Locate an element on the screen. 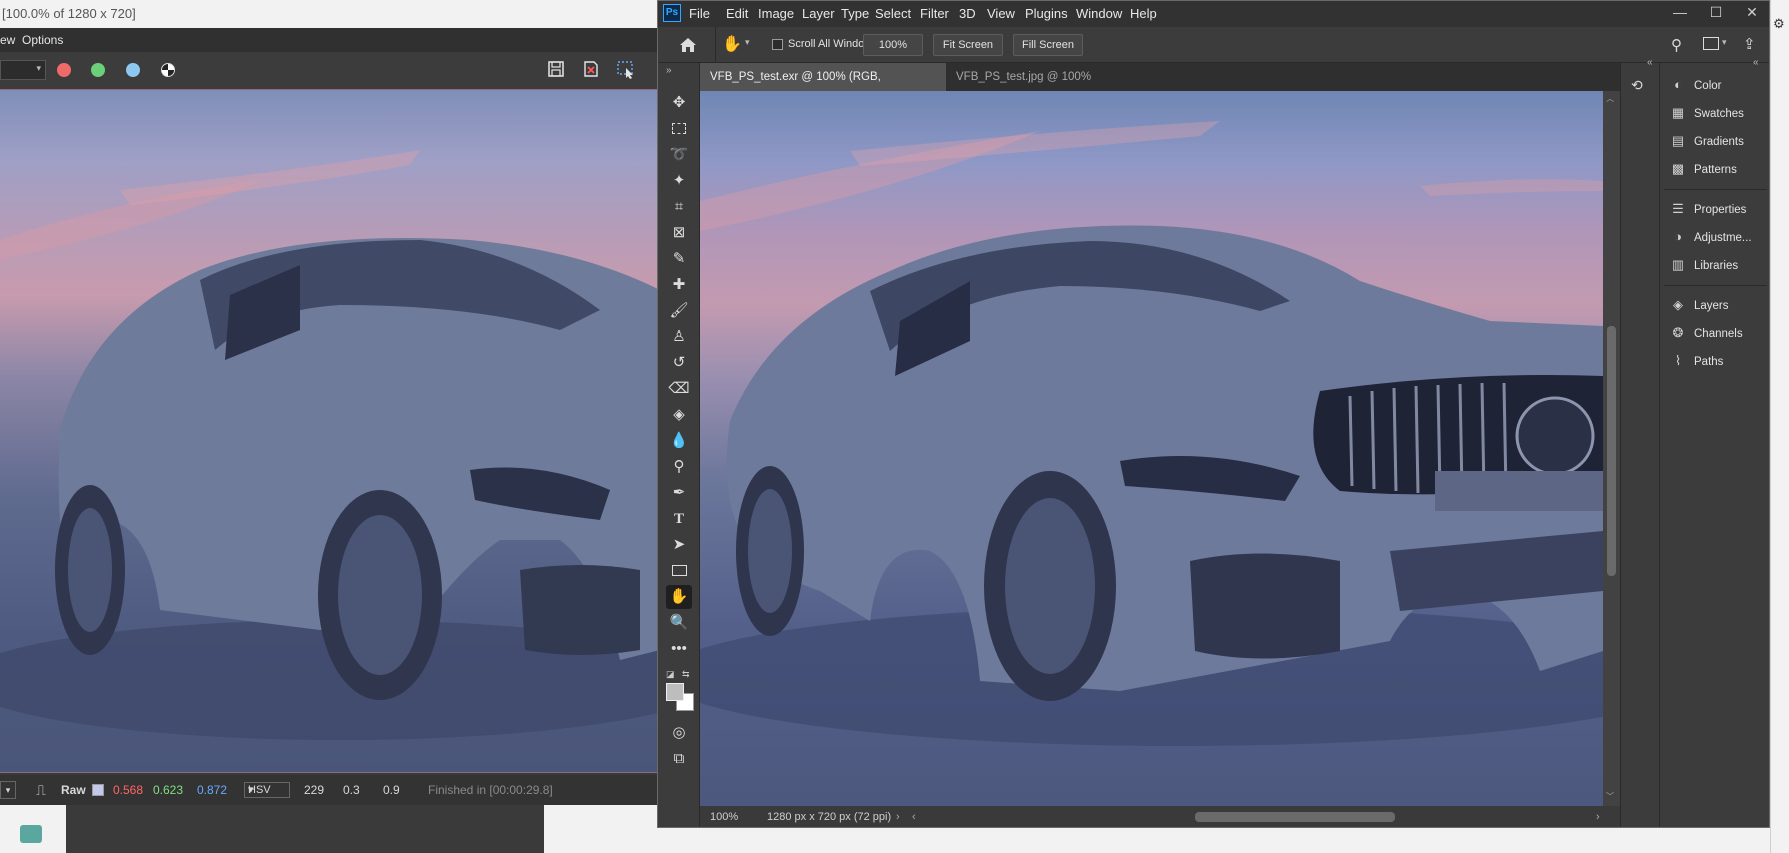  default-colors-icon: ◪ is located at coordinates (670, 674).